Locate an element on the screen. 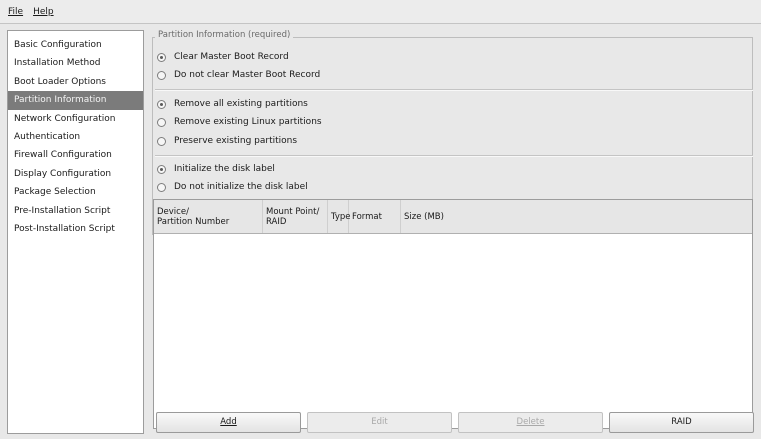 Image resolution: width=761 pixels, height=439 pixels. sidebar-item-pre-installation-script: Pre-Installation Script is located at coordinates (75, 211).